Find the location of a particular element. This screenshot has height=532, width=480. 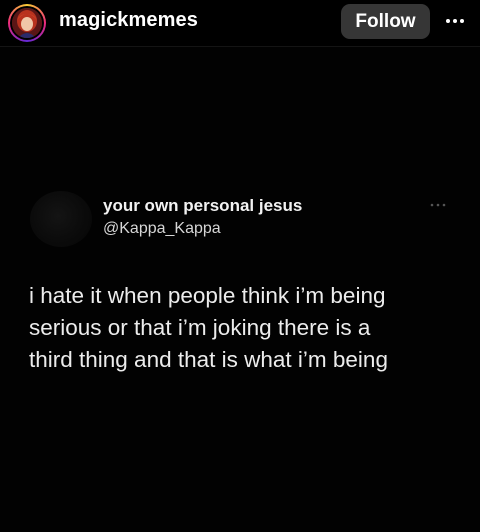

more-options-button is located at coordinates (455, 21).